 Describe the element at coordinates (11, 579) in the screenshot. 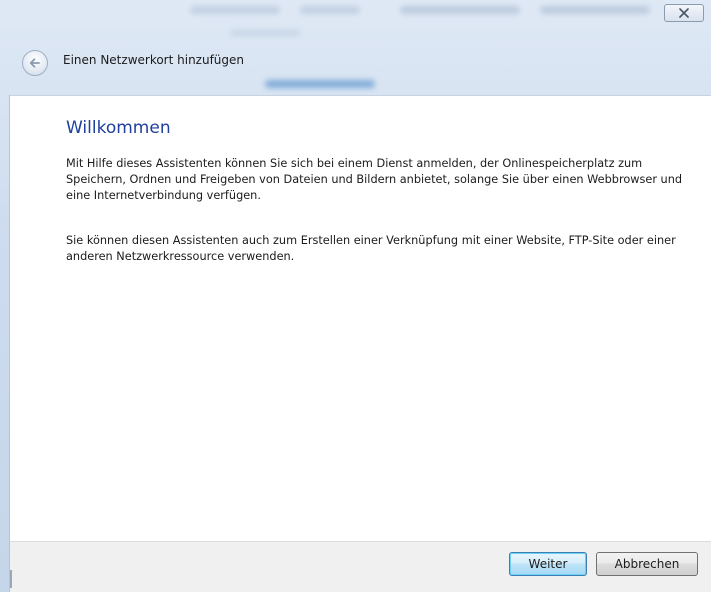

I see `resize-grip` at that location.